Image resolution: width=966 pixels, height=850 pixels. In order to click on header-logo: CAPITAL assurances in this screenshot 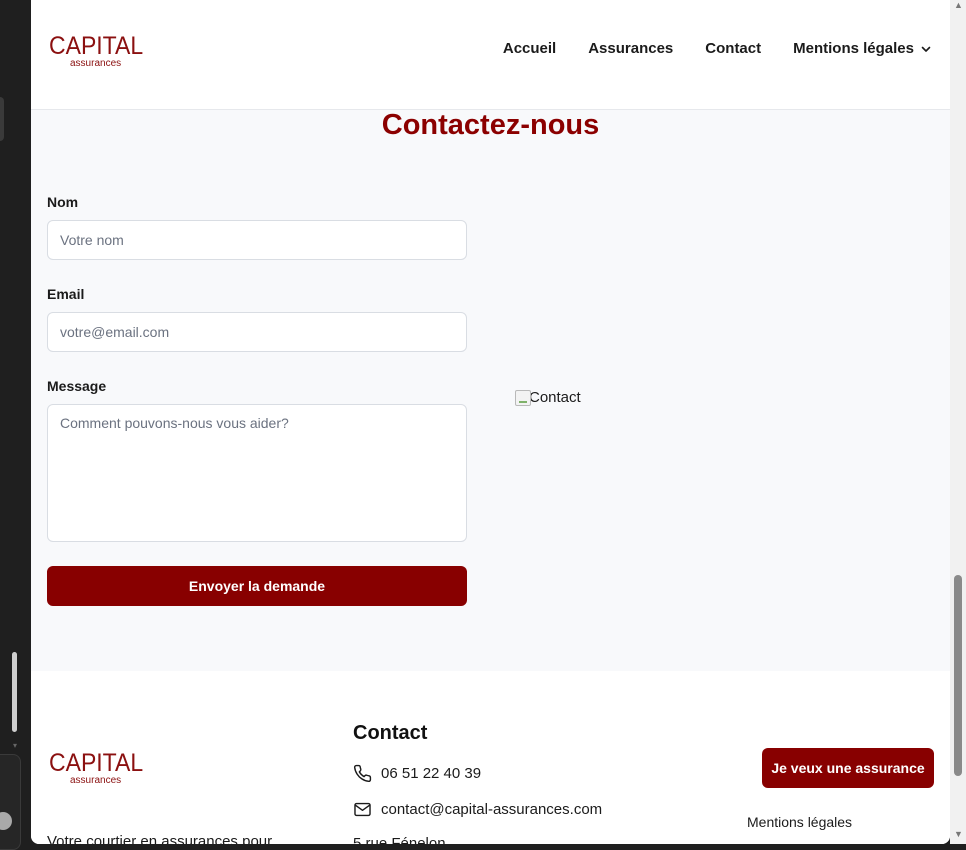, I will do `click(100, 51)`.